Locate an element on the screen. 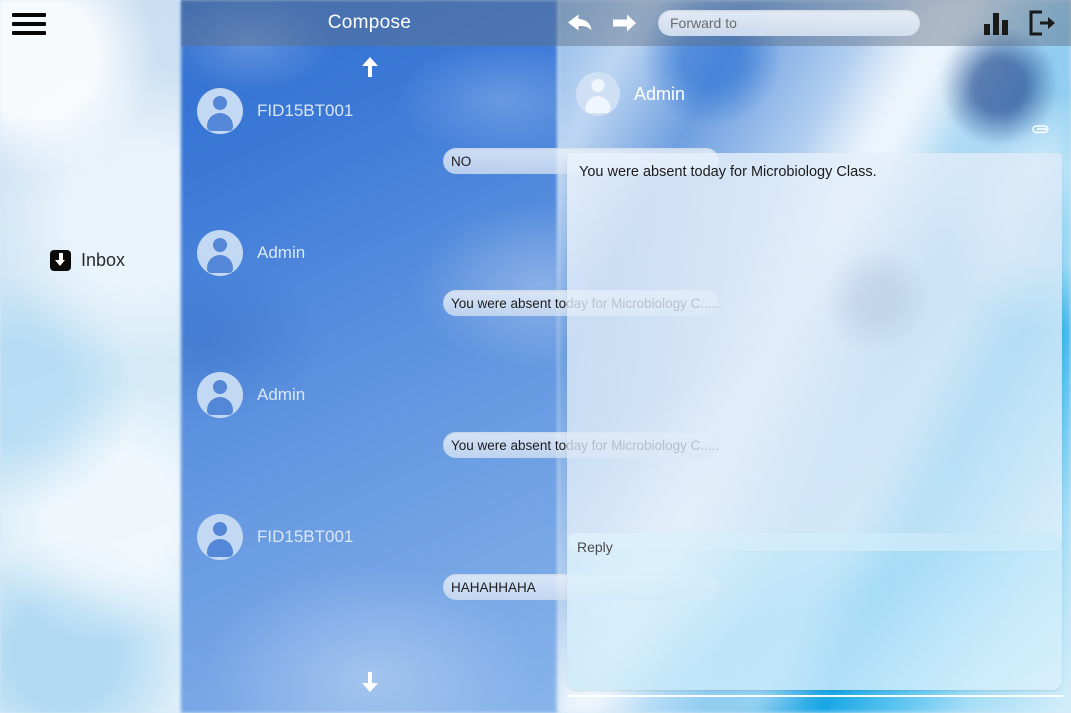 The image size is (1071, 713). arrow-down-icon is located at coordinates (370, 682).